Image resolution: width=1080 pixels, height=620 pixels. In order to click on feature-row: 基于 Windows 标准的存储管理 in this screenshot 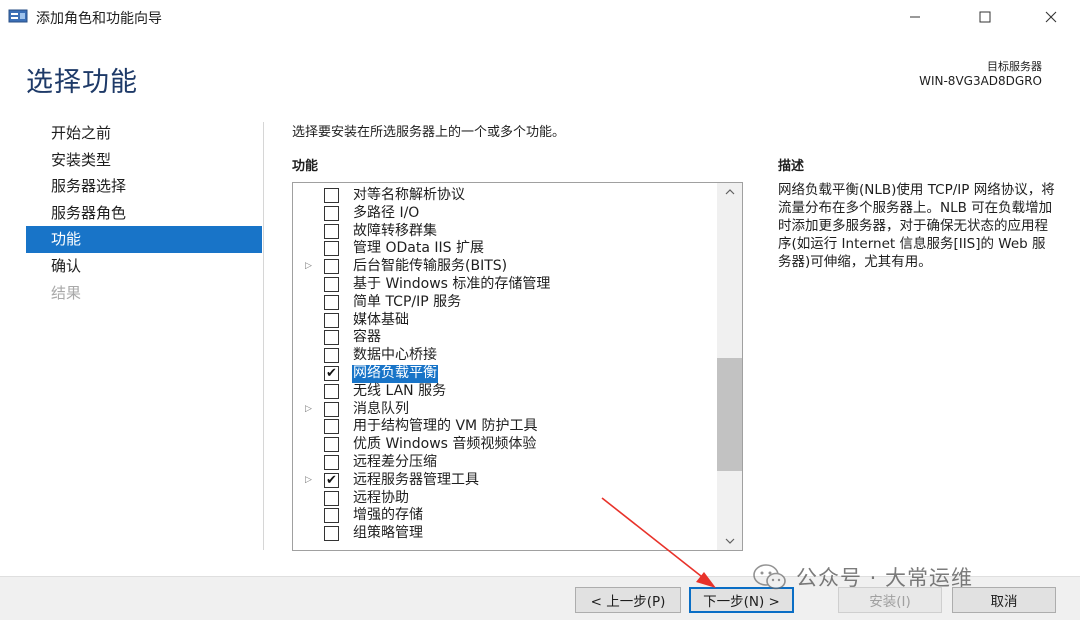, I will do `click(505, 285)`.